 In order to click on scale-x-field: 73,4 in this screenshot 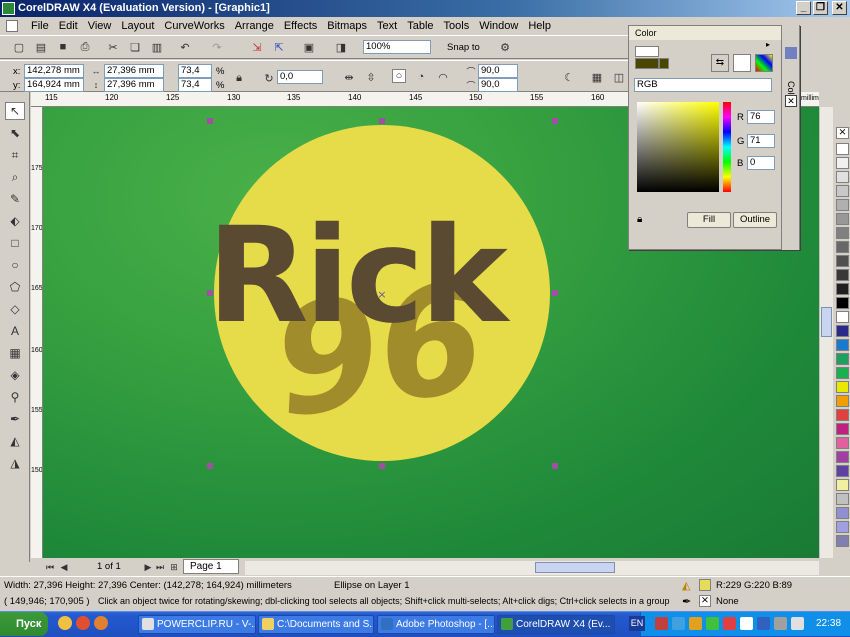, I will do `click(195, 71)`.